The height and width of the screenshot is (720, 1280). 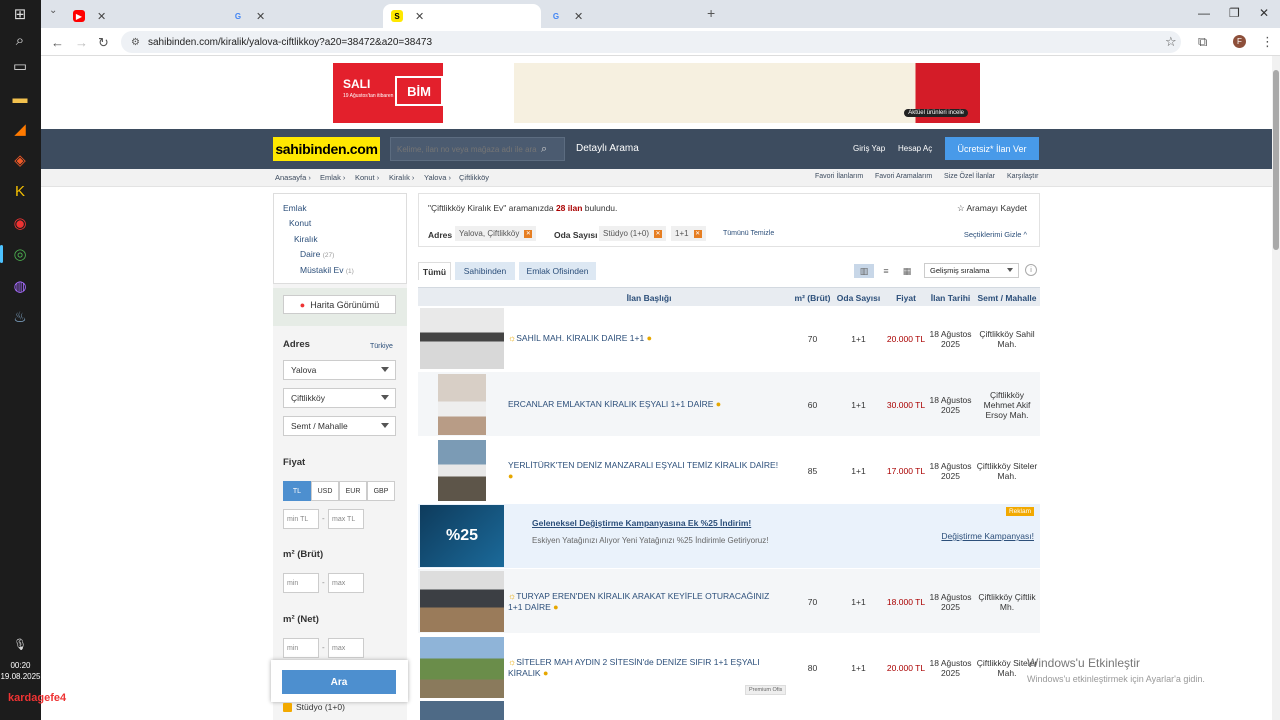 What do you see at coordinates (20, 160) in the screenshot?
I see `brave-icon: ◈` at bounding box center [20, 160].